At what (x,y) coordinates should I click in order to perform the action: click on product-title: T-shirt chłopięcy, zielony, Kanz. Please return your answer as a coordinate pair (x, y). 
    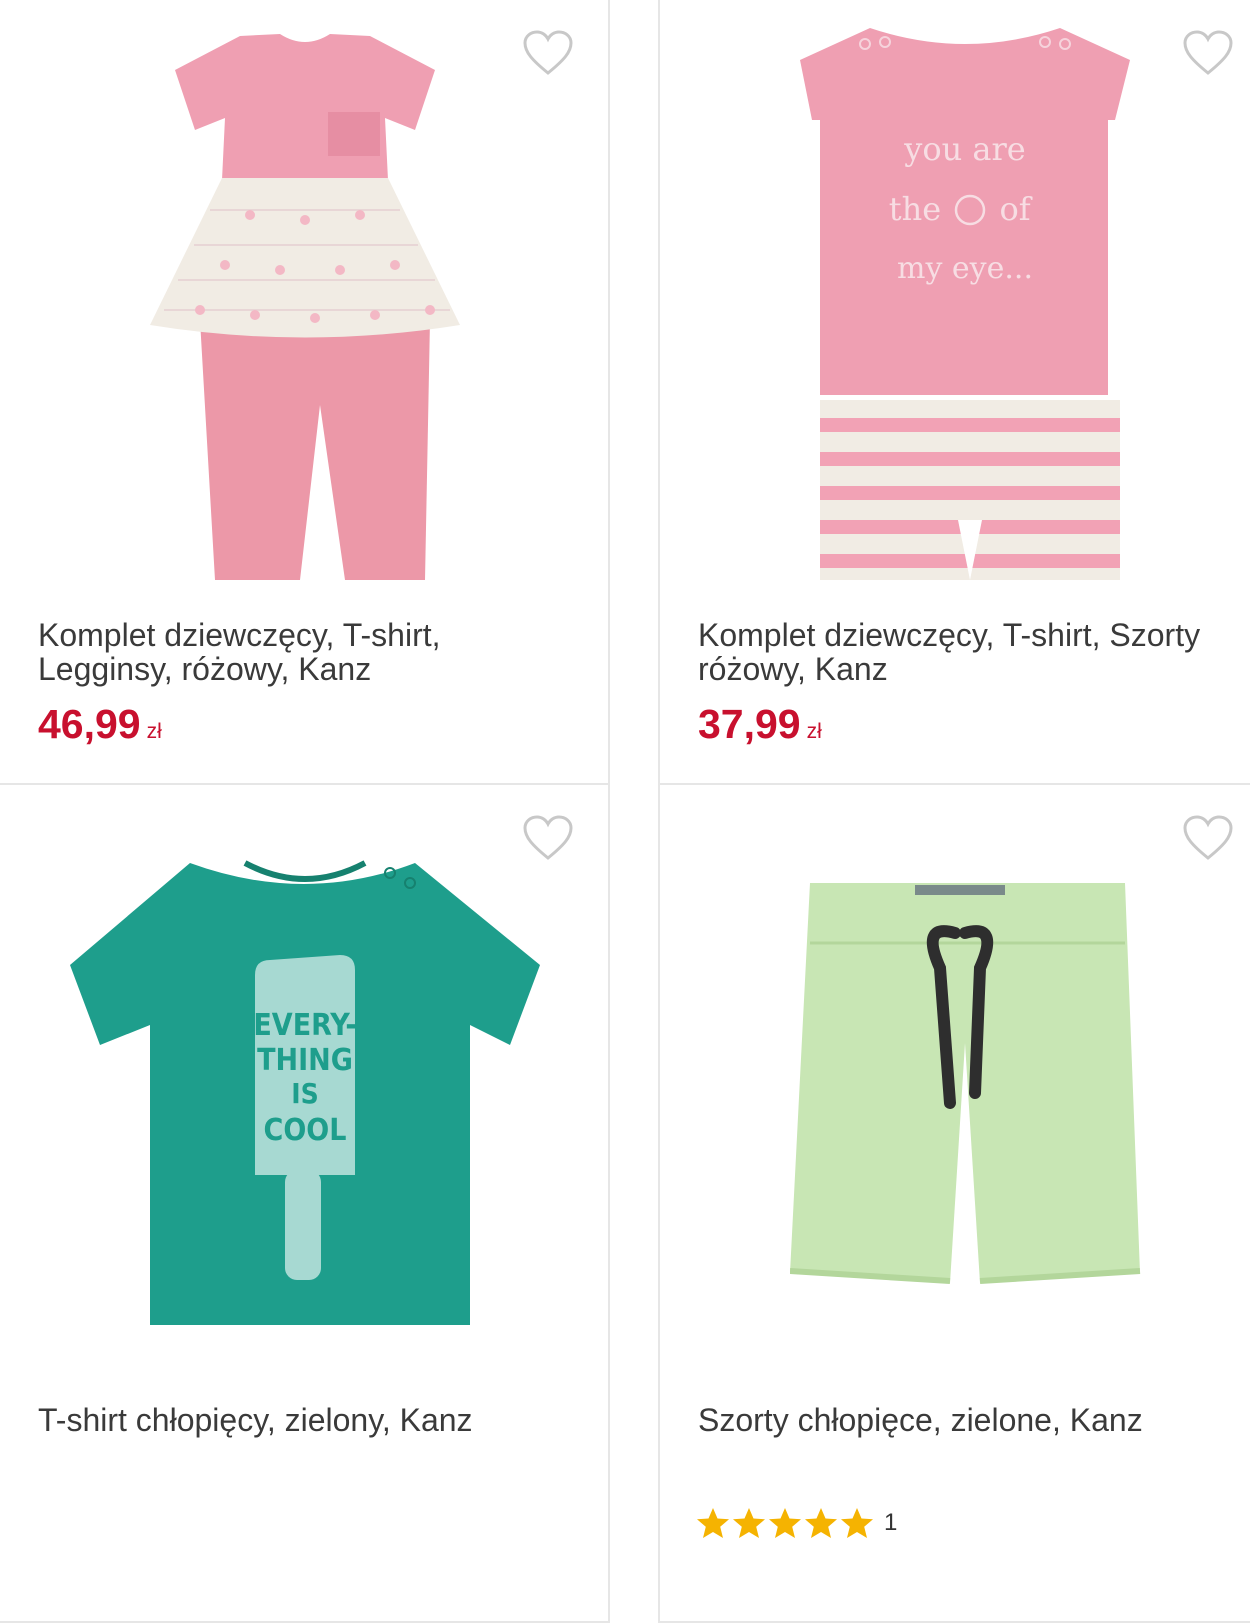
    Looking at the image, I should click on (255, 1420).